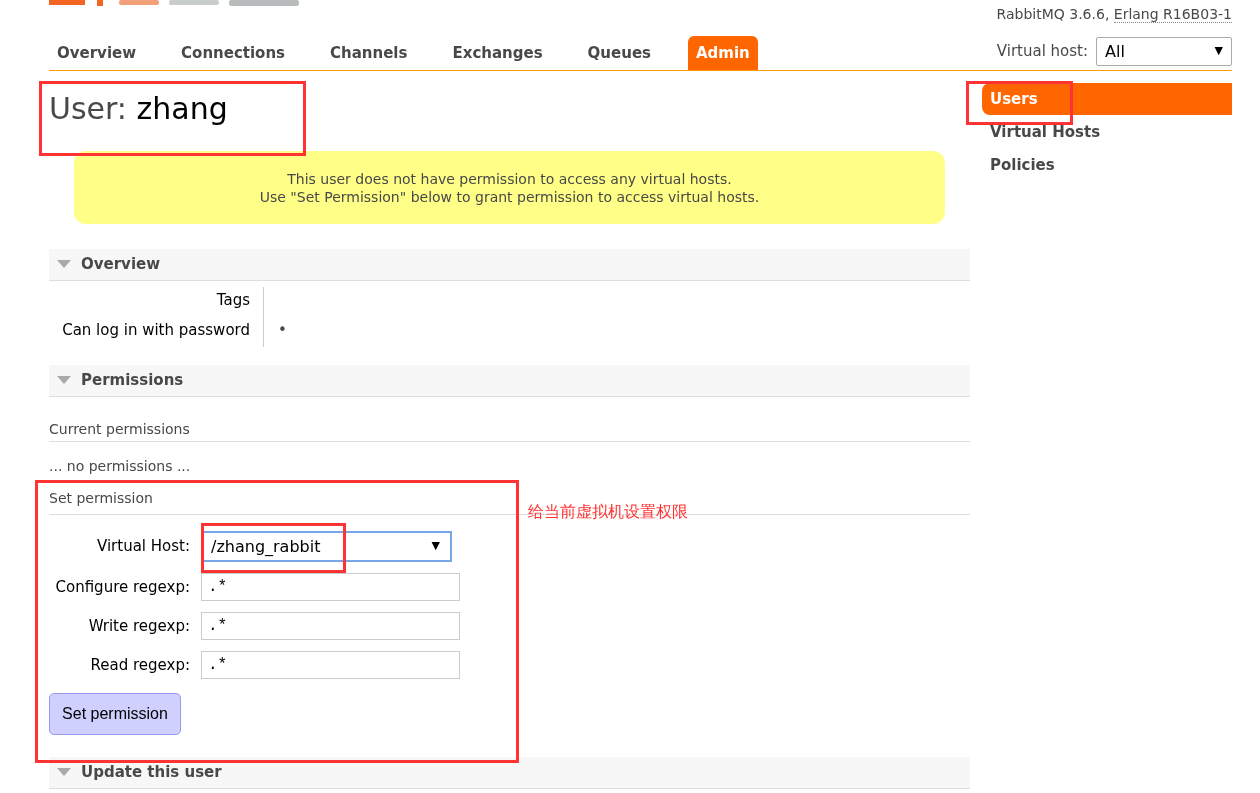  Describe the element at coordinates (608, 512) in the screenshot. I see `annotation-note: 给当前虚拟机设置权限` at that location.